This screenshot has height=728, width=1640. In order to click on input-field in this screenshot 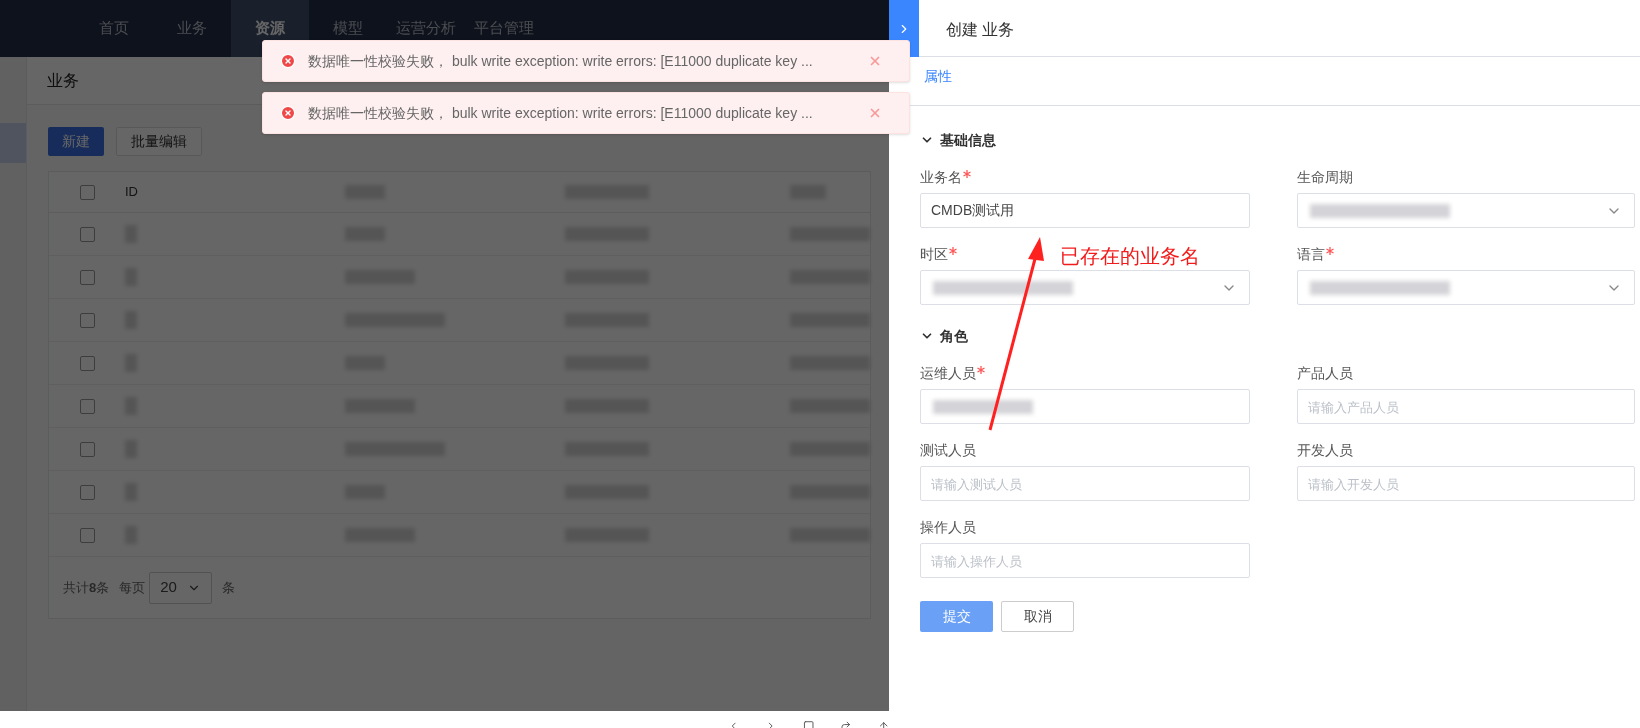, I will do `click(1085, 406)`.